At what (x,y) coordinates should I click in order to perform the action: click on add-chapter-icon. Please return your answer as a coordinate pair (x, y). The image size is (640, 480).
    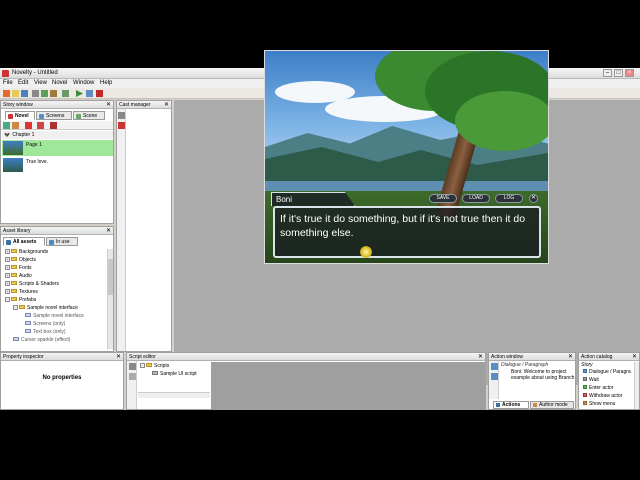
    Looking at the image, I should click on (15, 125).